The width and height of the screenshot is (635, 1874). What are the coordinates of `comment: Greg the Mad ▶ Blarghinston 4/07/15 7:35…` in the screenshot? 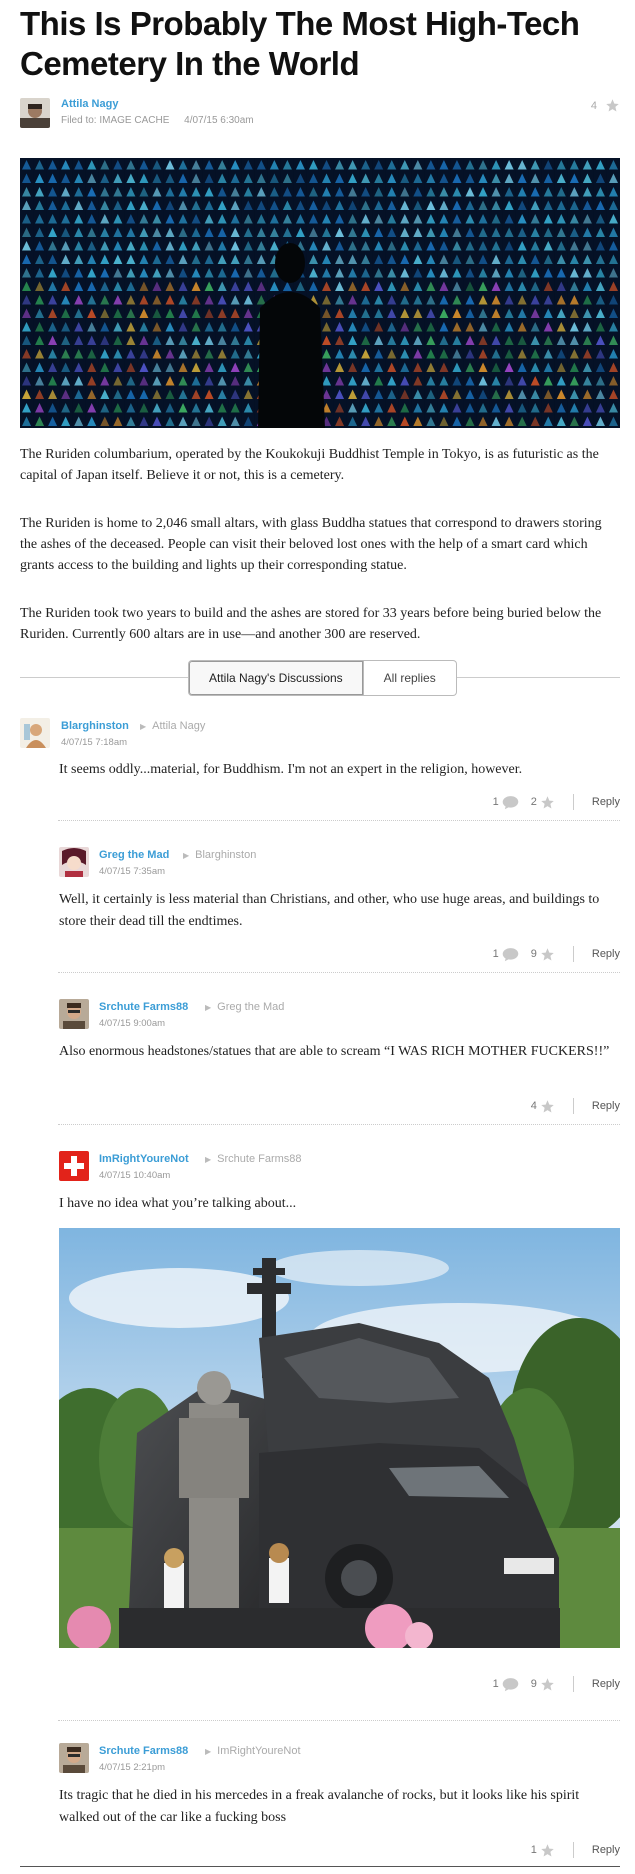 It's located at (320, 907).